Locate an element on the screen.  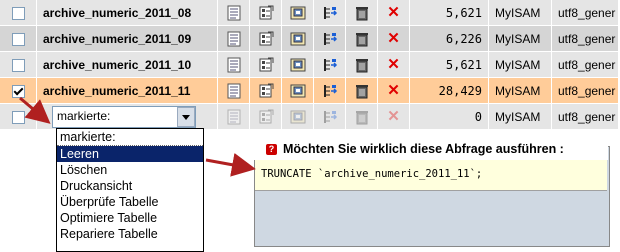
arrow-checkbox-to-select is located at coordinates (35, 110).